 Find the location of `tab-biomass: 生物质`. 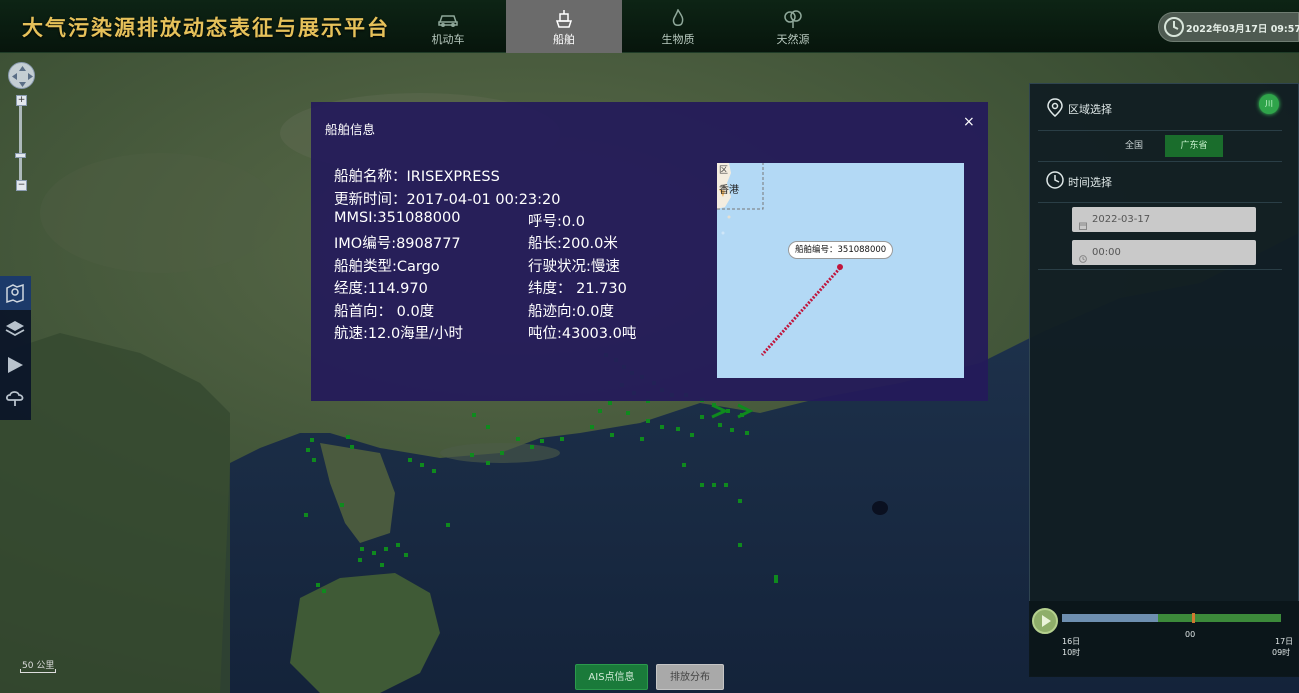

tab-biomass: 生物质 is located at coordinates (678, 26).